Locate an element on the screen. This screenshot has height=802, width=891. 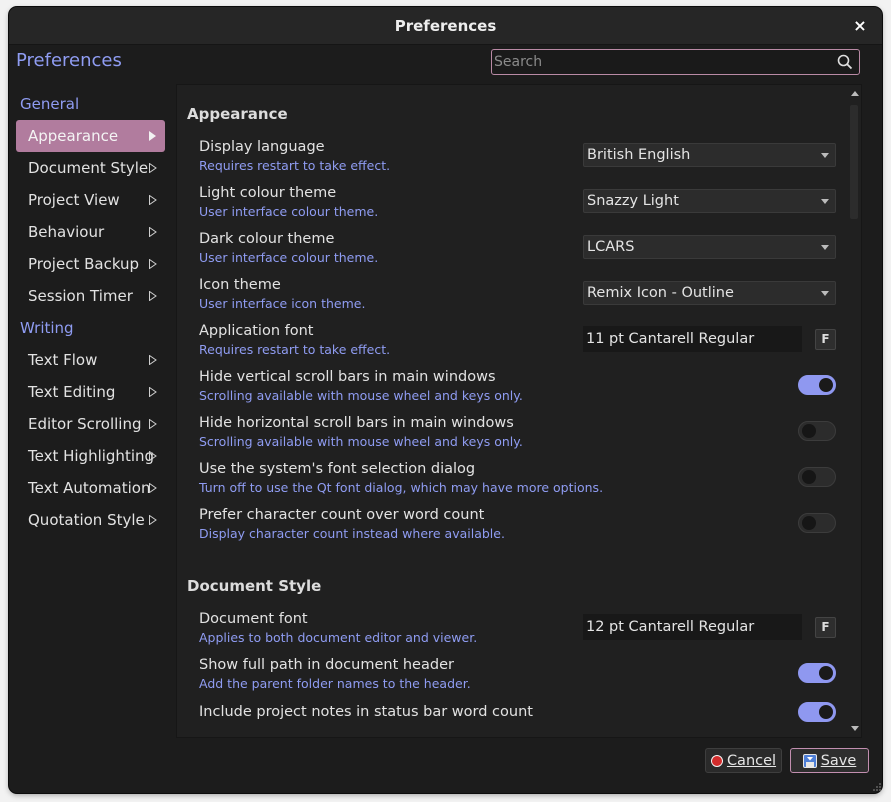
sidebar-item-text-automation: Text Automation is located at coordinates (90, 488).